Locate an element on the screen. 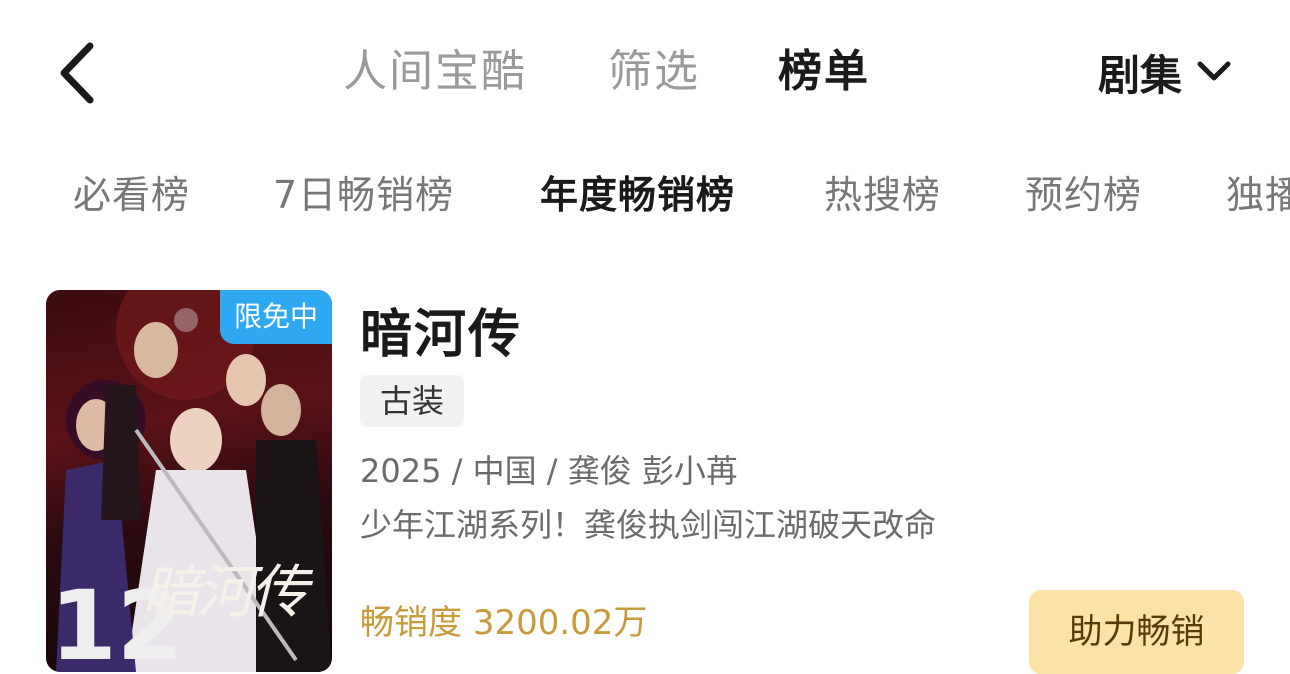  rank-tab-hot-search: 热搜榜 is located at coordinates (882, 195).